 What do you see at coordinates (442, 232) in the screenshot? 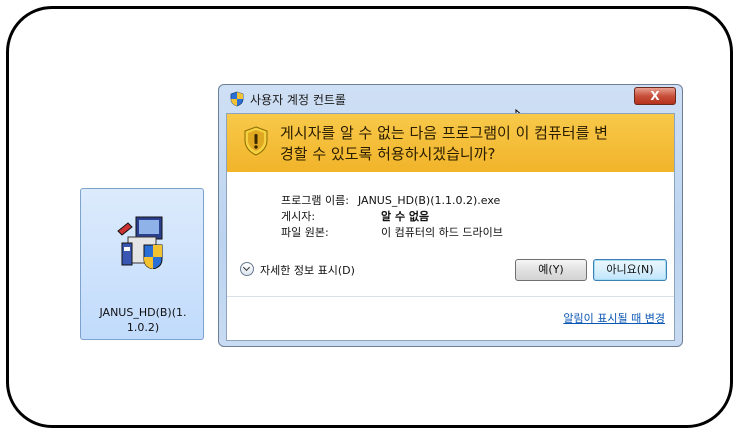
I see `file-origin-value: 이 컴퓨터의 하드 드라이브` at bounding box center [442, 232].